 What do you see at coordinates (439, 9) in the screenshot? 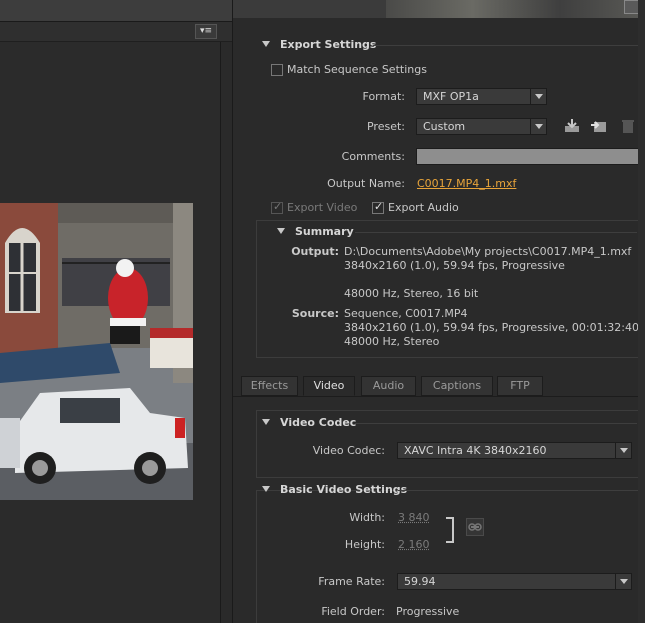
I see `window-top-bar` at bounding box center [439, 9].